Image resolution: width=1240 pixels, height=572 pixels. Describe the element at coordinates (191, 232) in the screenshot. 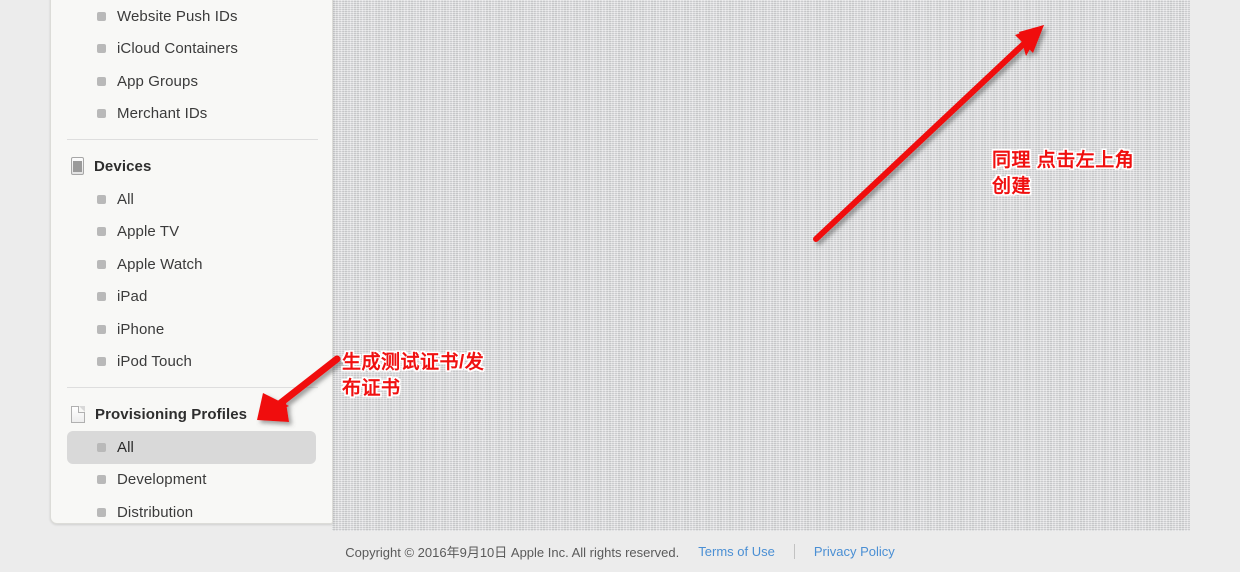

I see `sidebar-item-apple-tv: Apple TV` at that location.